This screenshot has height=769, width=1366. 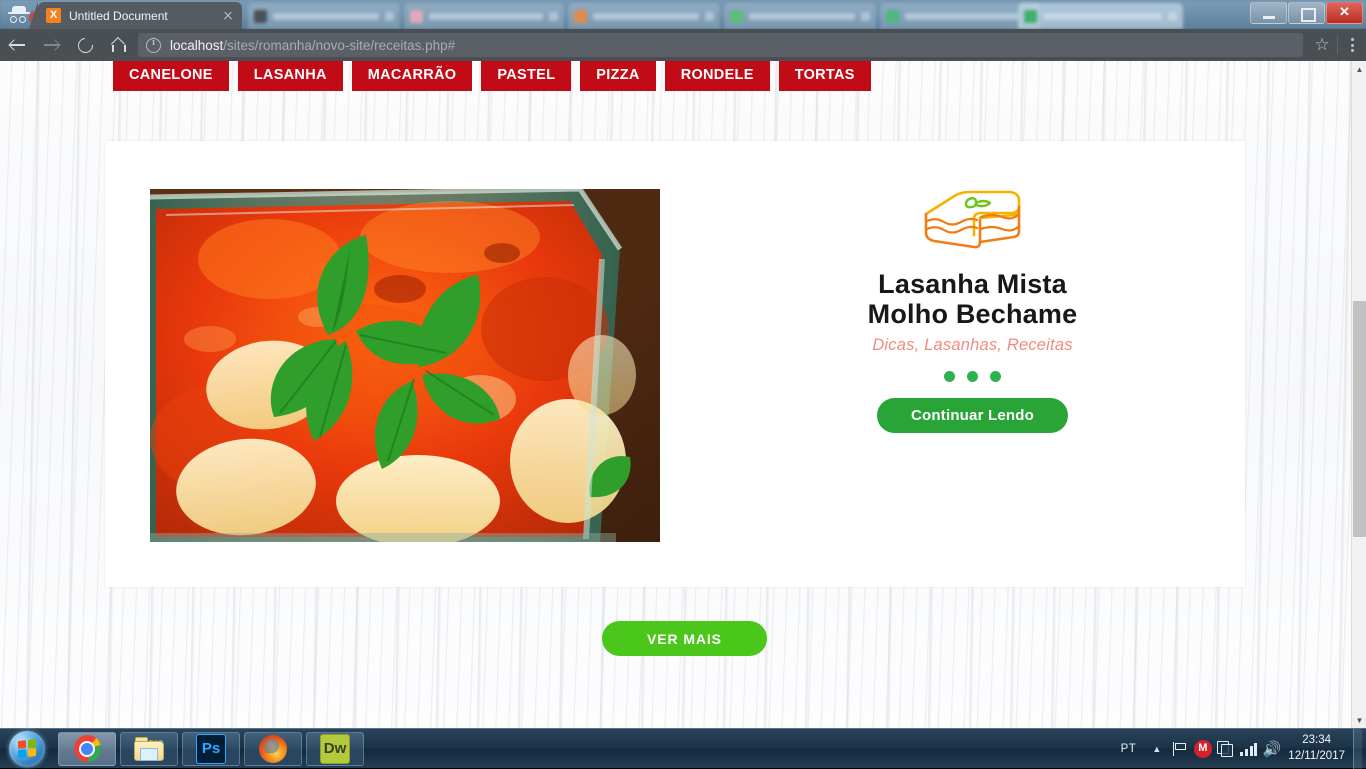 What do you see at coordinates (683, 748) in the screenshot?
I see `windows-taskbar: Ps Dw PT ▲ M 🔊 23:34 12/11/2017` at bounding box center [683, 748].